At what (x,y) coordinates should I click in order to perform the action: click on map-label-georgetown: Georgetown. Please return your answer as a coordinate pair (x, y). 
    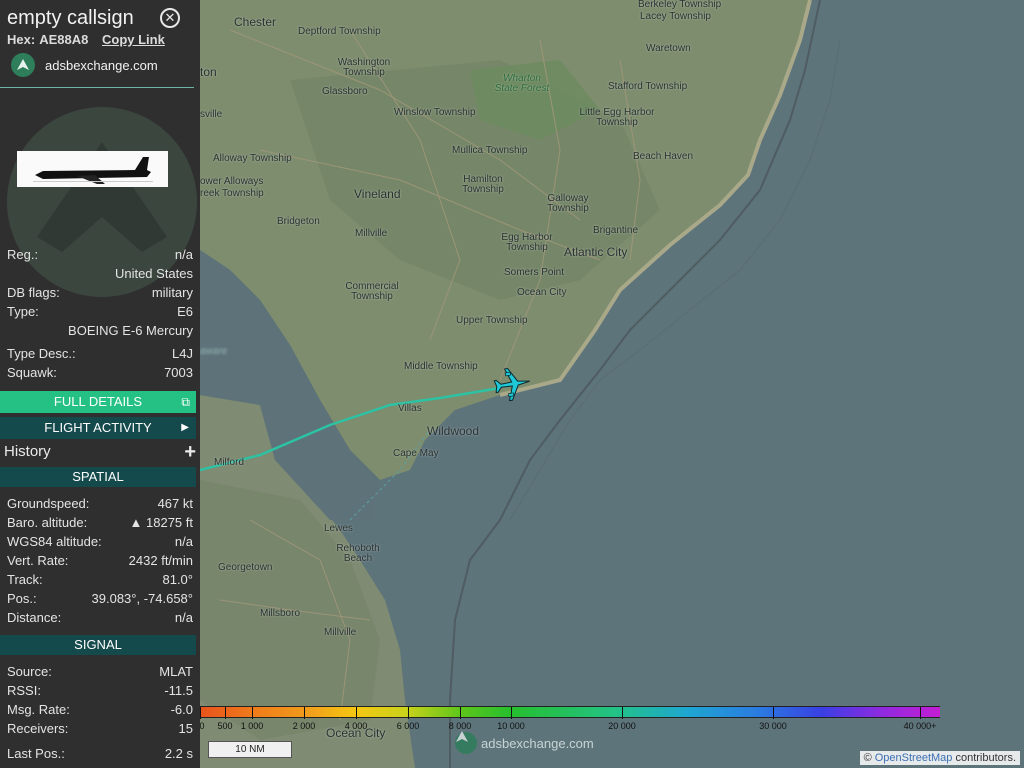
    Looking at the image, I should click on (245, 567).